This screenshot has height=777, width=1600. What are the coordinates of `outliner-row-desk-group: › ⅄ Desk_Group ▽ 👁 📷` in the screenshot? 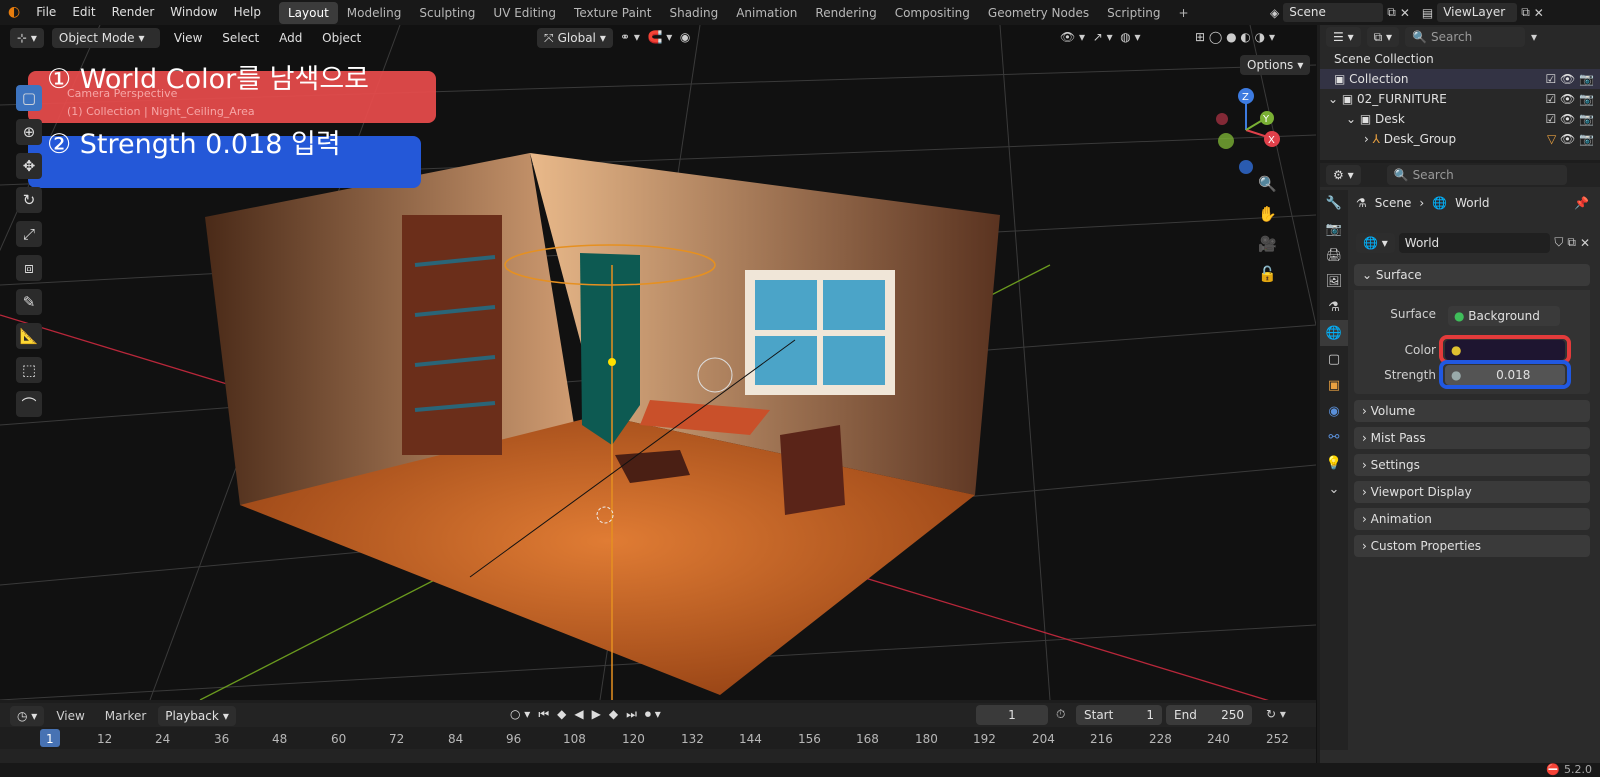 It's located at (1460, 139).